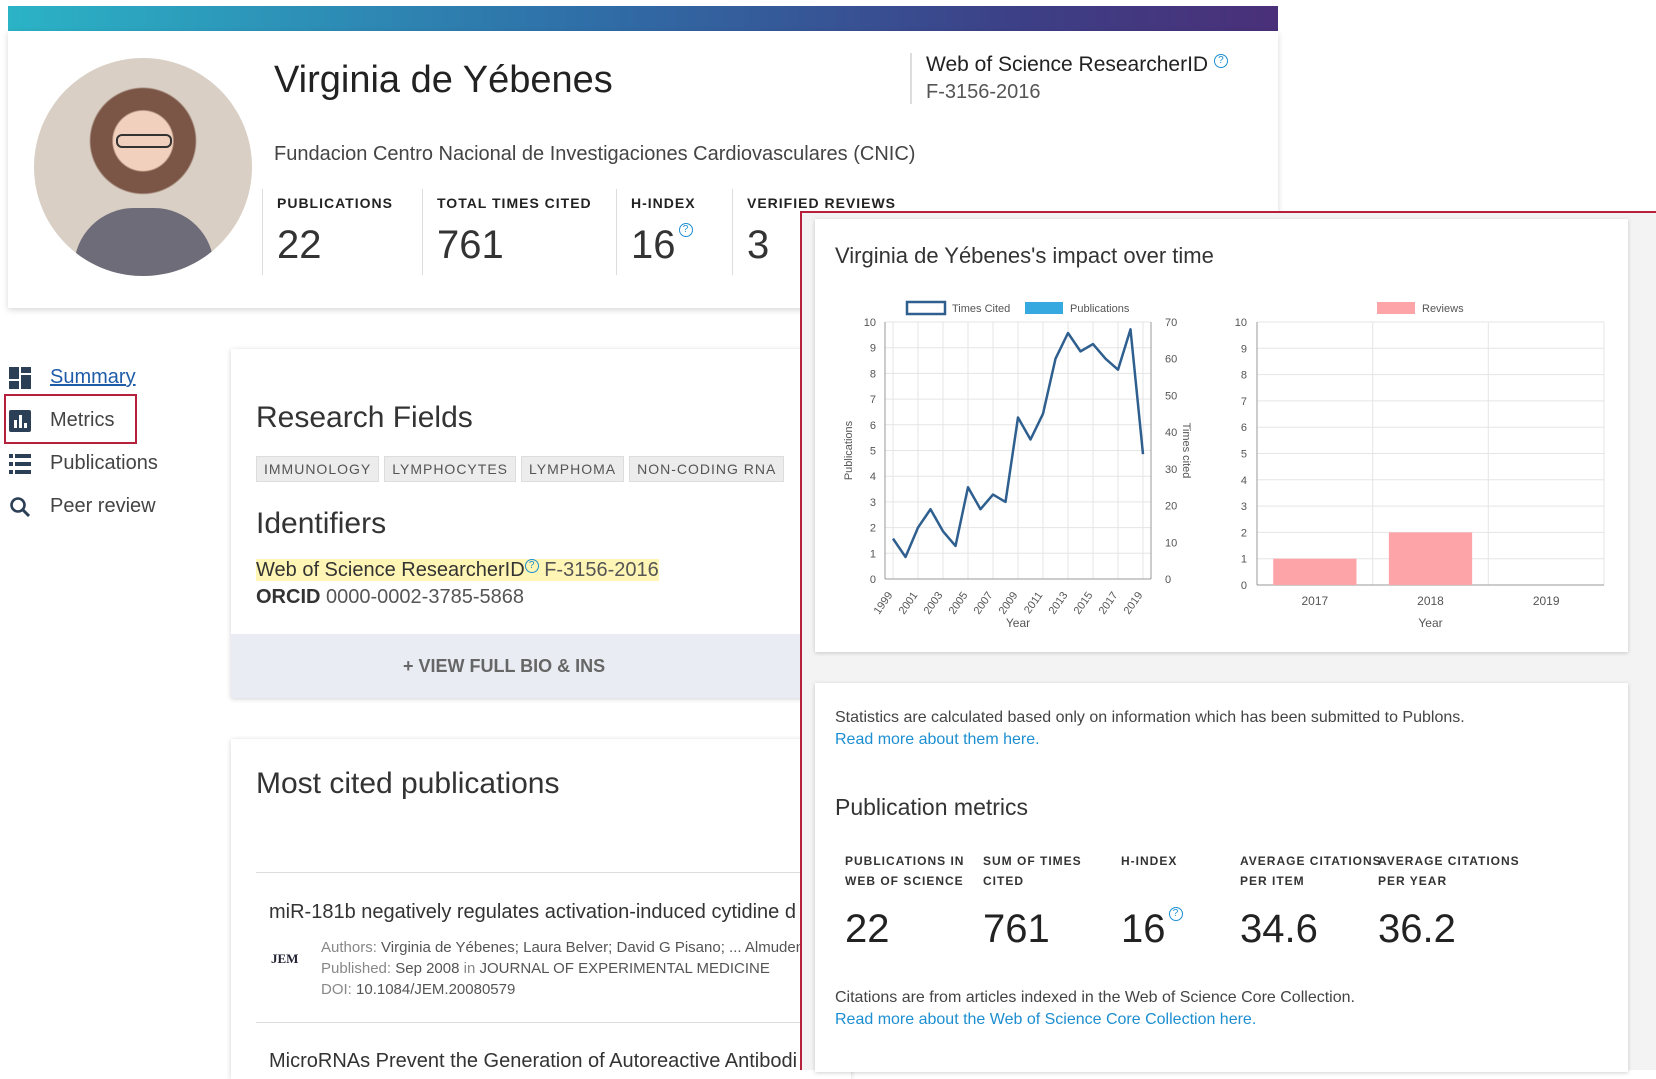 The height and width of the screenshot is (1079, 1656). What do you see at coordinates (1272, 881) in the screenshot?
I see `metric-label: PER ITEM` at bounding box center [1272, 881].